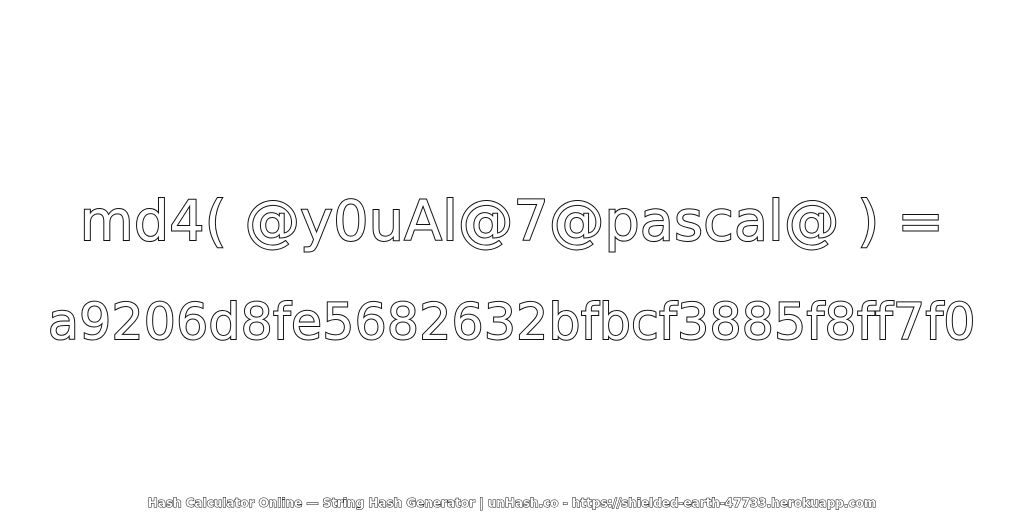  Describe the element at coordinates (512, 221) in the screenshot. I see `hash-expression: md4( @y0uAl@7@pascal@ ) =` at that location.